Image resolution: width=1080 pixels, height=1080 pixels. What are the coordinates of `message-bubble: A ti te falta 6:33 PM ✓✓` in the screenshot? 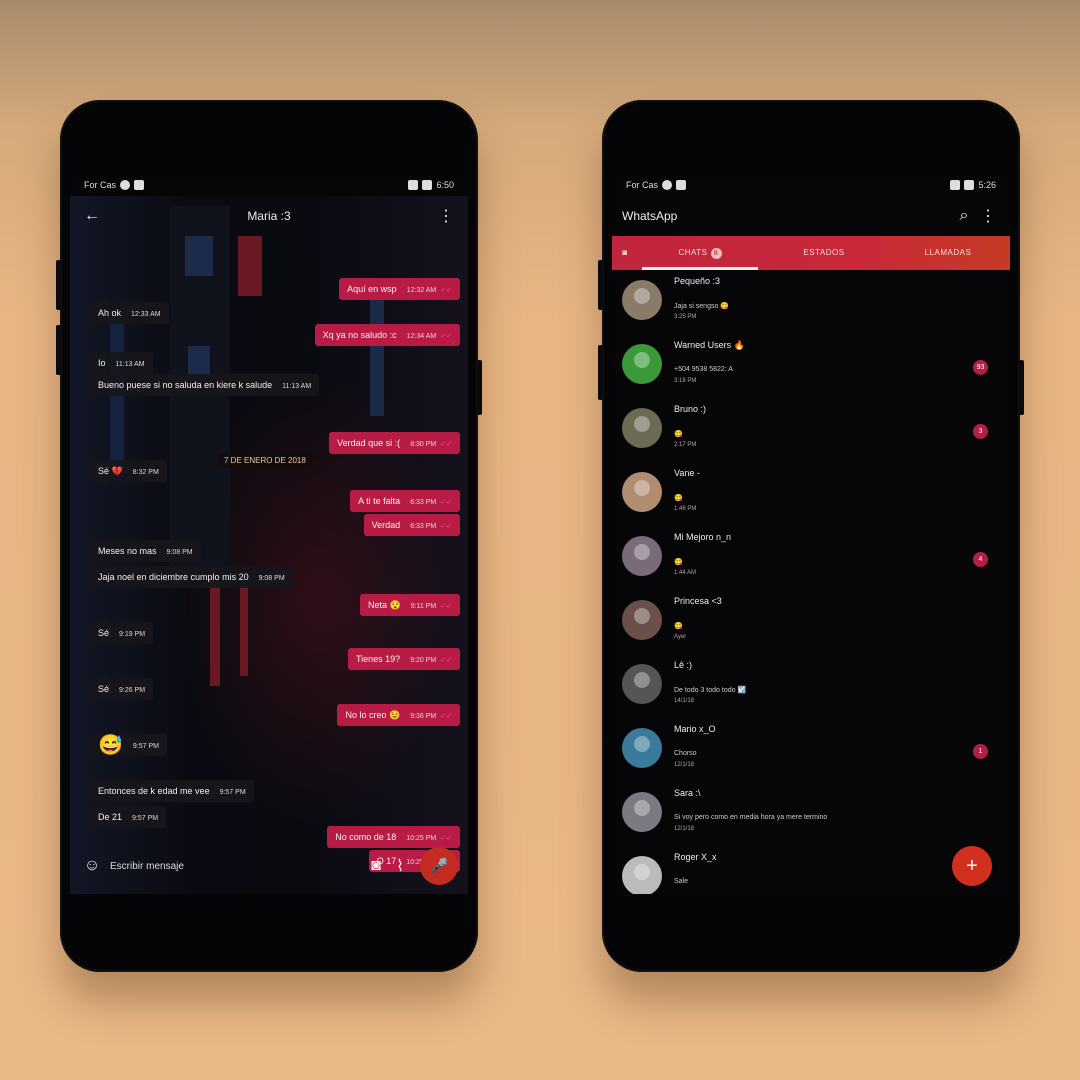 It's located at (405, 501).